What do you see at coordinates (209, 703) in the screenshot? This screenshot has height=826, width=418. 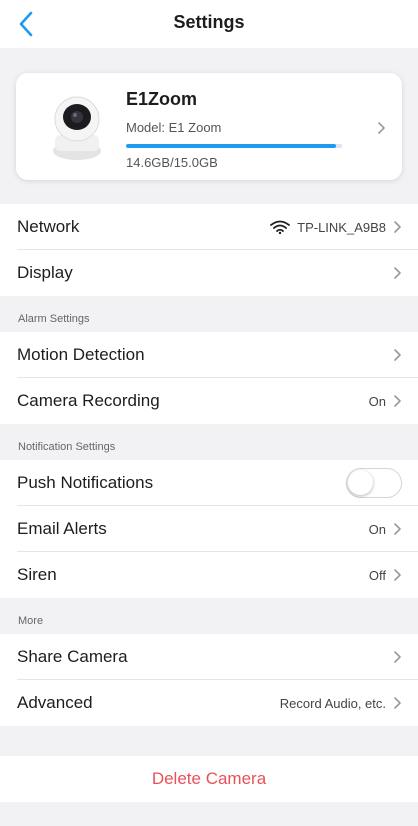 I see `advanced-row: Advanced Record Audio, etc.` at bounding box center [209, 703].